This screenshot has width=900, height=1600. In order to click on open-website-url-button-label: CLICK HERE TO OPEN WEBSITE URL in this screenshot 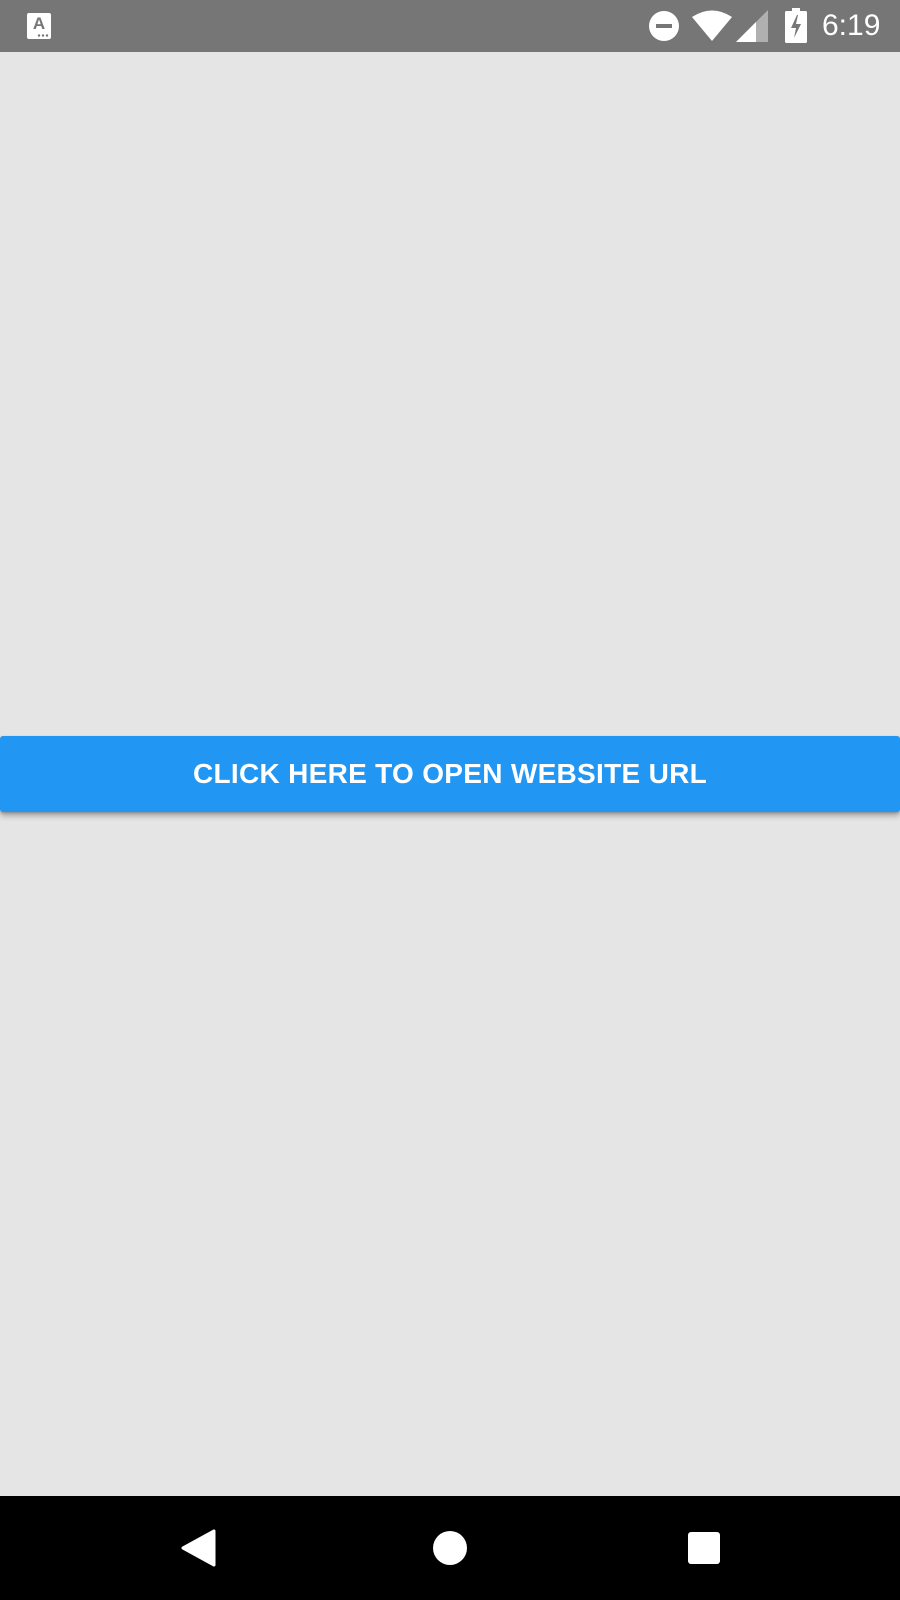, I will do `click(450, 773)`.